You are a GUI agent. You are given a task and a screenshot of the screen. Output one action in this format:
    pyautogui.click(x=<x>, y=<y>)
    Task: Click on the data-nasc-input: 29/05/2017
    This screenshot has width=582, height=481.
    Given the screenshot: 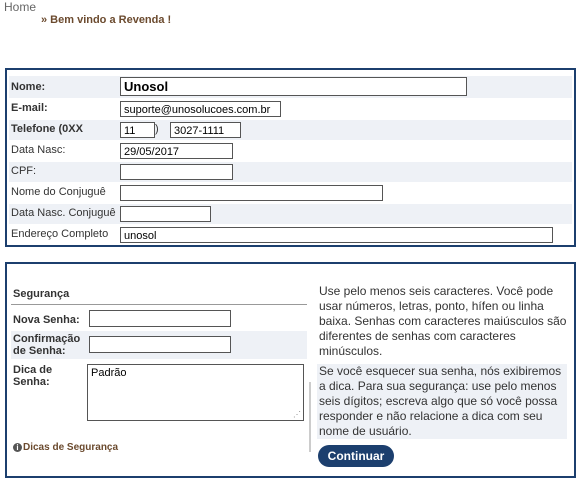 What is the action you would take?
    pyautogui.click(x=176, y=151)
    